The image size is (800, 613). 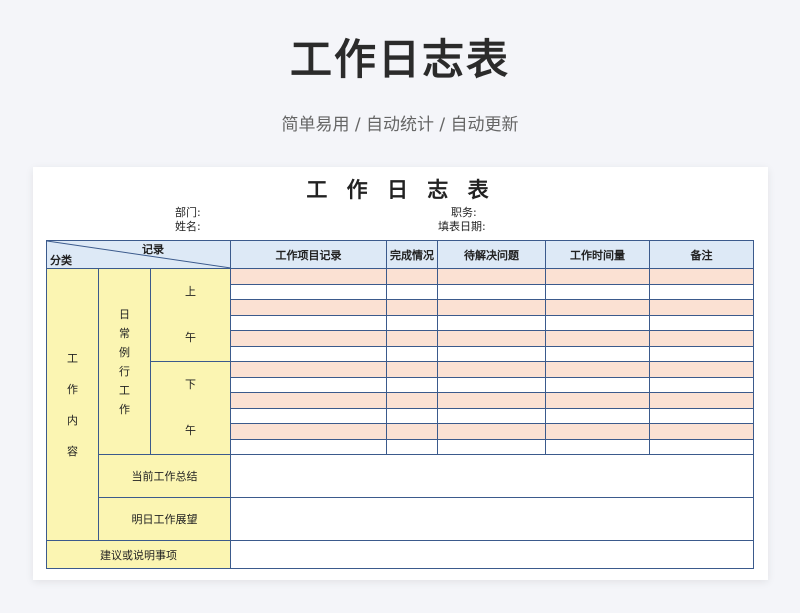 I want to click on header-remarks: 备注, so click(x=701, y=254).